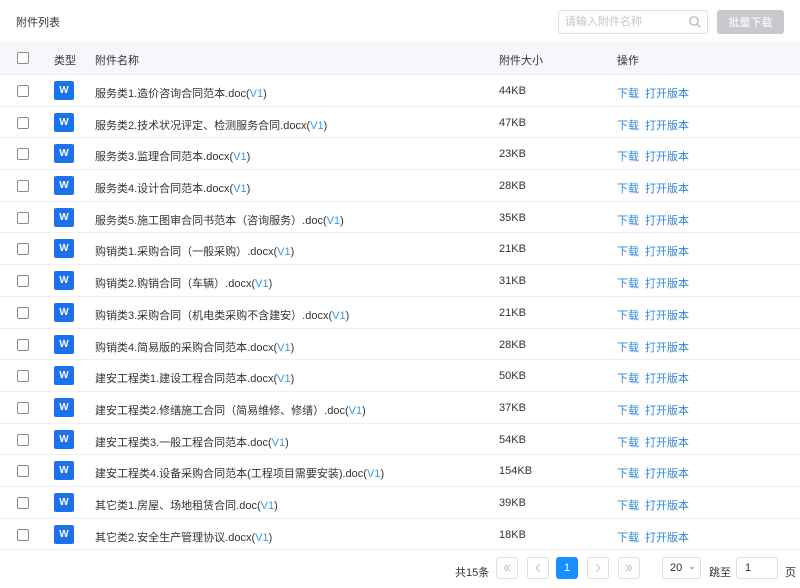  What do you see at coordinates (23, 58) in the screenshot?
I see `select-all-checkbox` at bounding box center [23, 58].